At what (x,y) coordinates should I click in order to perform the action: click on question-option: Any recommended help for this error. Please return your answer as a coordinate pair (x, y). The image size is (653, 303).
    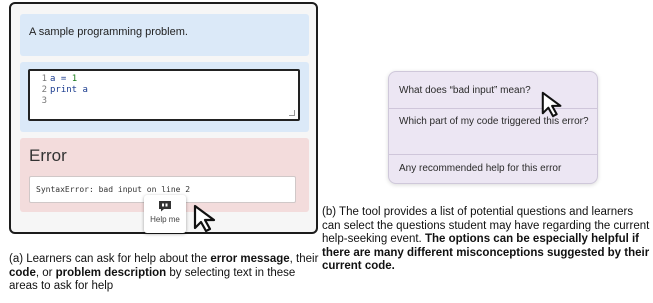
    Looking at the image, I should click on (495, 168).